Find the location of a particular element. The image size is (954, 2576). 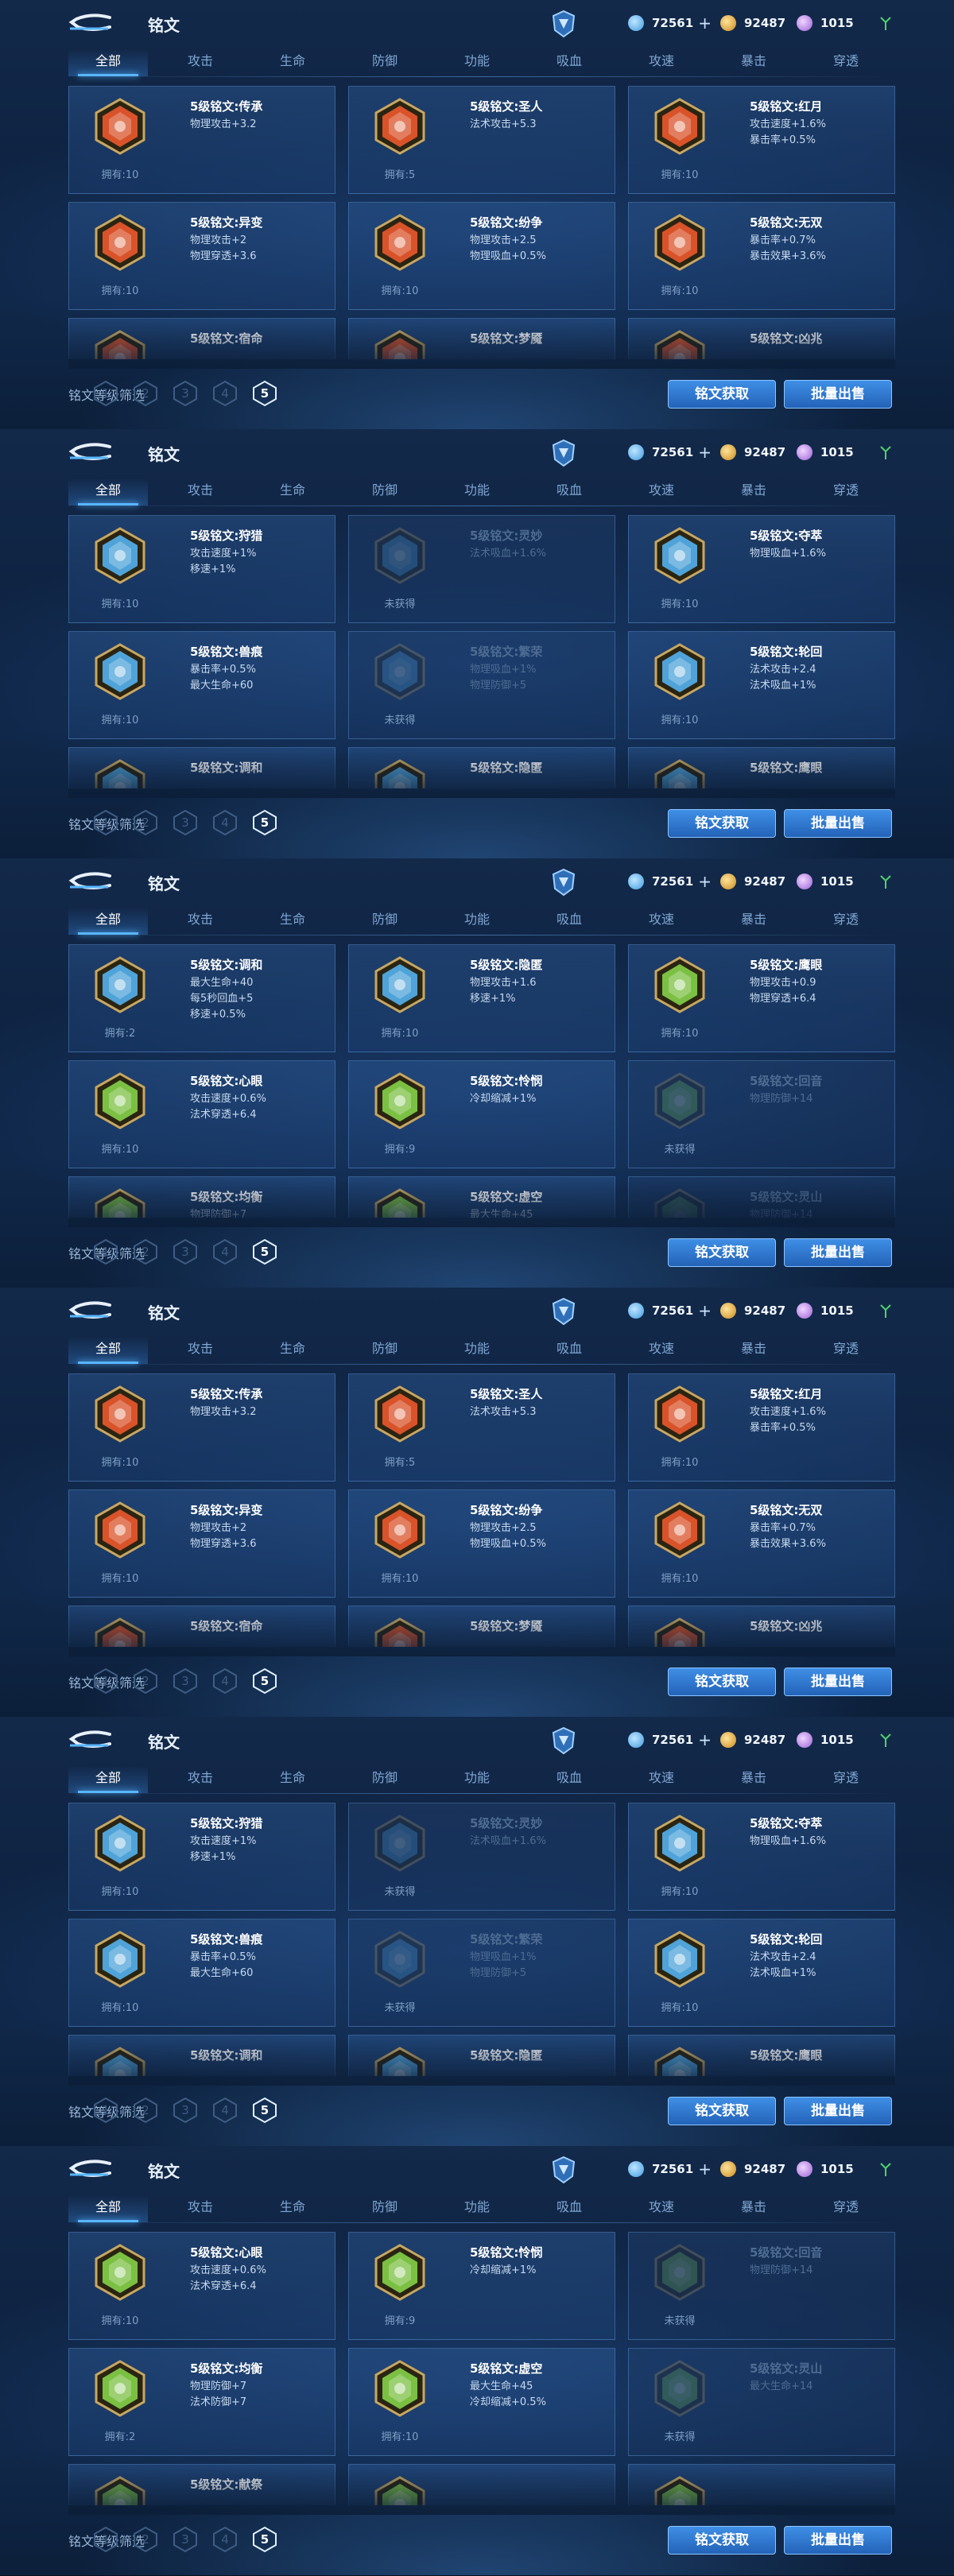

rune-card: 5级铭文:鹰眼 物理攻击+0.9 物理穿透+6.4 拥有:10 is located at coordinates (761, 998).